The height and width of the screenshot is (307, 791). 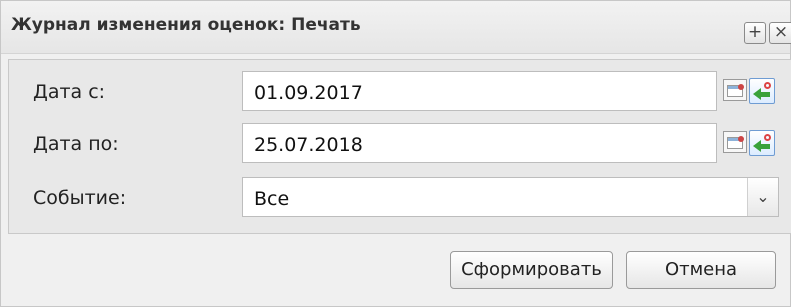 I want to click on event-label: Событие:, so click(x=80, y=198).